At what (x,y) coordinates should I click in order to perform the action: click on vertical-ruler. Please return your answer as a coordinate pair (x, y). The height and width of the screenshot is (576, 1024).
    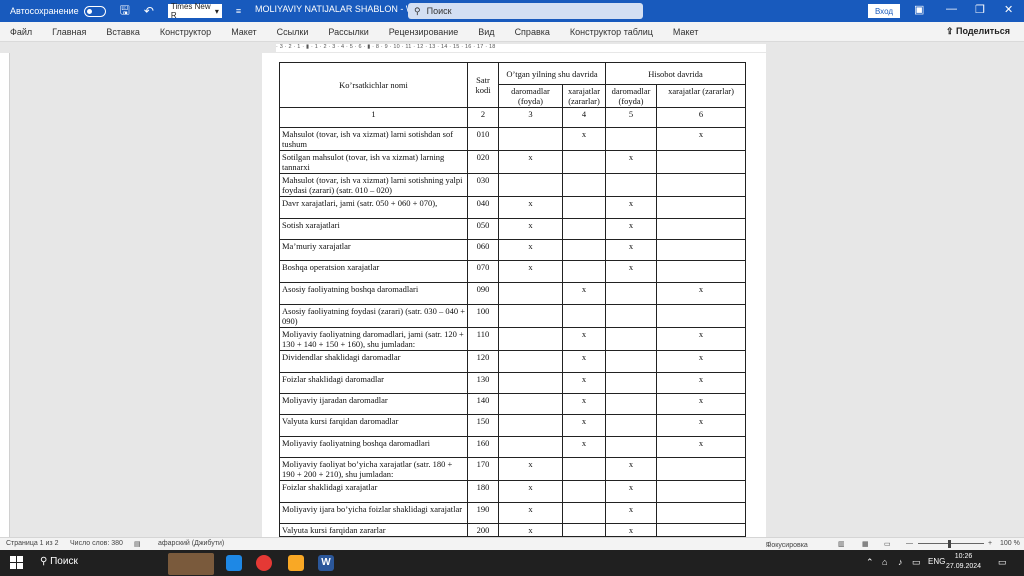
    Looking at the image, I should click on (5, 295).